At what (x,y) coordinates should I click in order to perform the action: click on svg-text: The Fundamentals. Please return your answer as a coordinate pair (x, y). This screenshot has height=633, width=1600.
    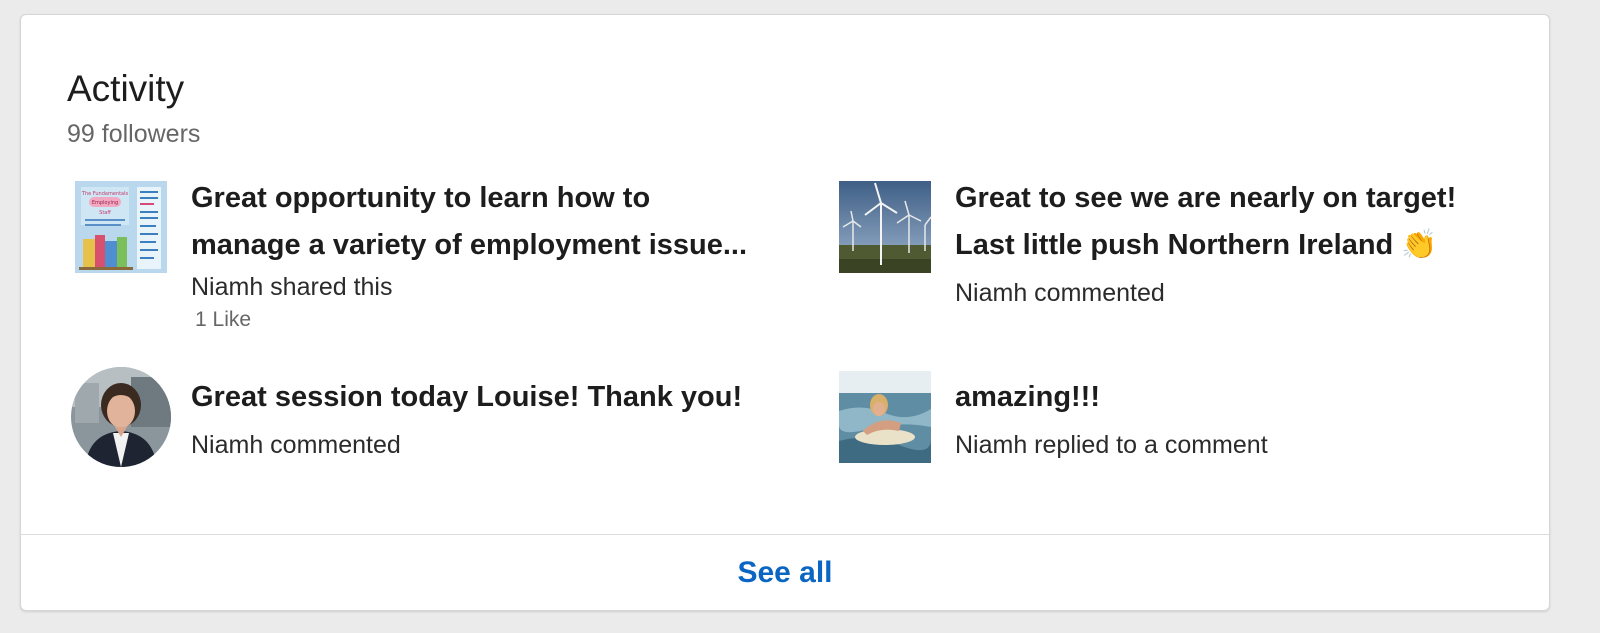
    Looking at the image, I should click on (105, 194).